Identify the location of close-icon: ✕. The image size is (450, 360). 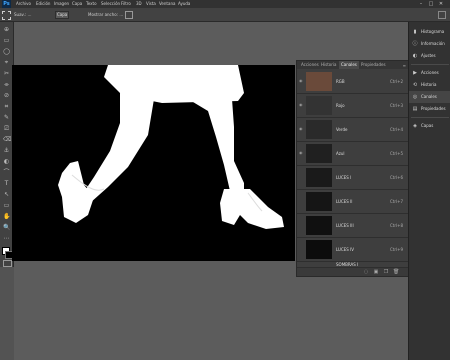
(441, 4).